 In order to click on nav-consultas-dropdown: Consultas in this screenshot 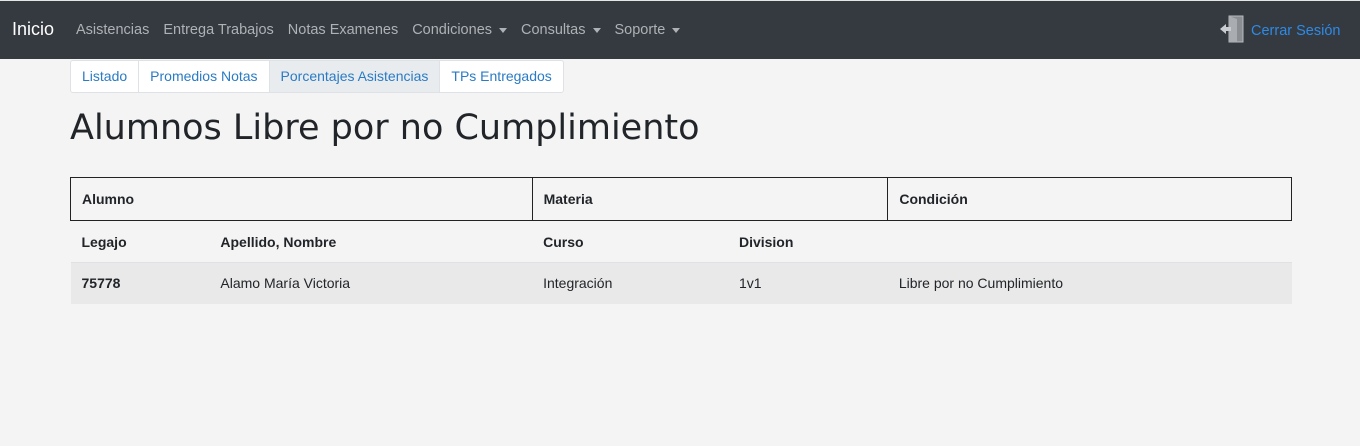, I will do `click(561, 30)`.